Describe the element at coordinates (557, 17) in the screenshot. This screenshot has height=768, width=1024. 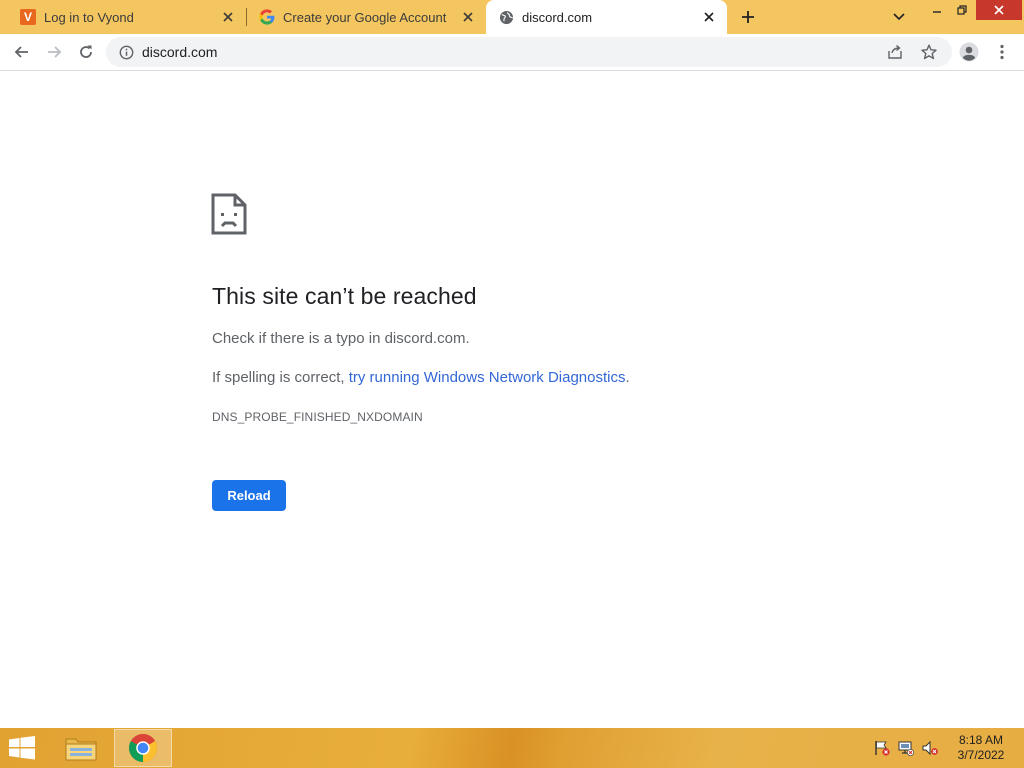
I see `tab-title: discord.com` at that location.